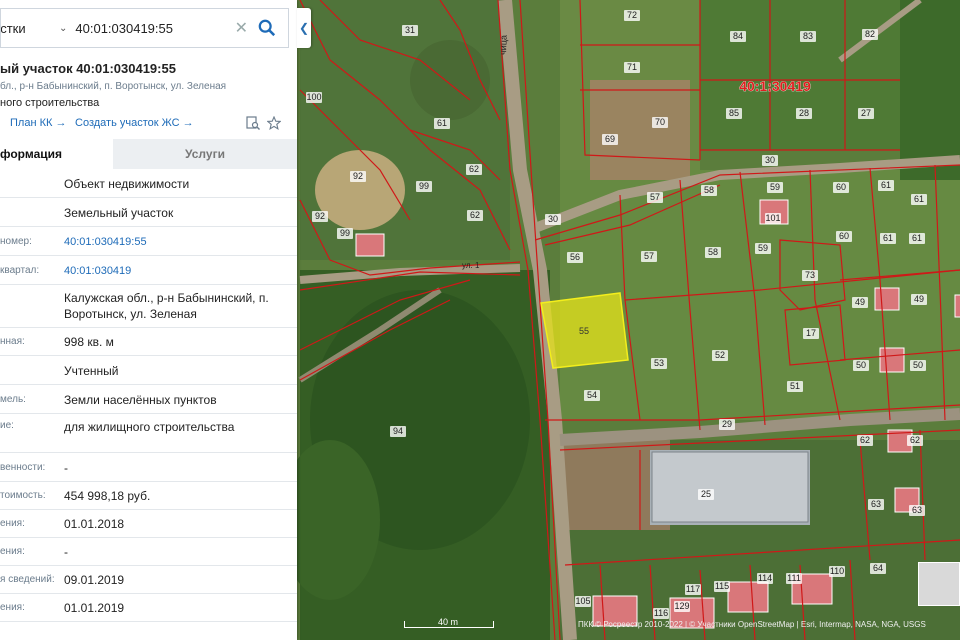  Describe the element at coordinates (693, 589) in the screenshot. I see `parcel-number: 117` at that location.